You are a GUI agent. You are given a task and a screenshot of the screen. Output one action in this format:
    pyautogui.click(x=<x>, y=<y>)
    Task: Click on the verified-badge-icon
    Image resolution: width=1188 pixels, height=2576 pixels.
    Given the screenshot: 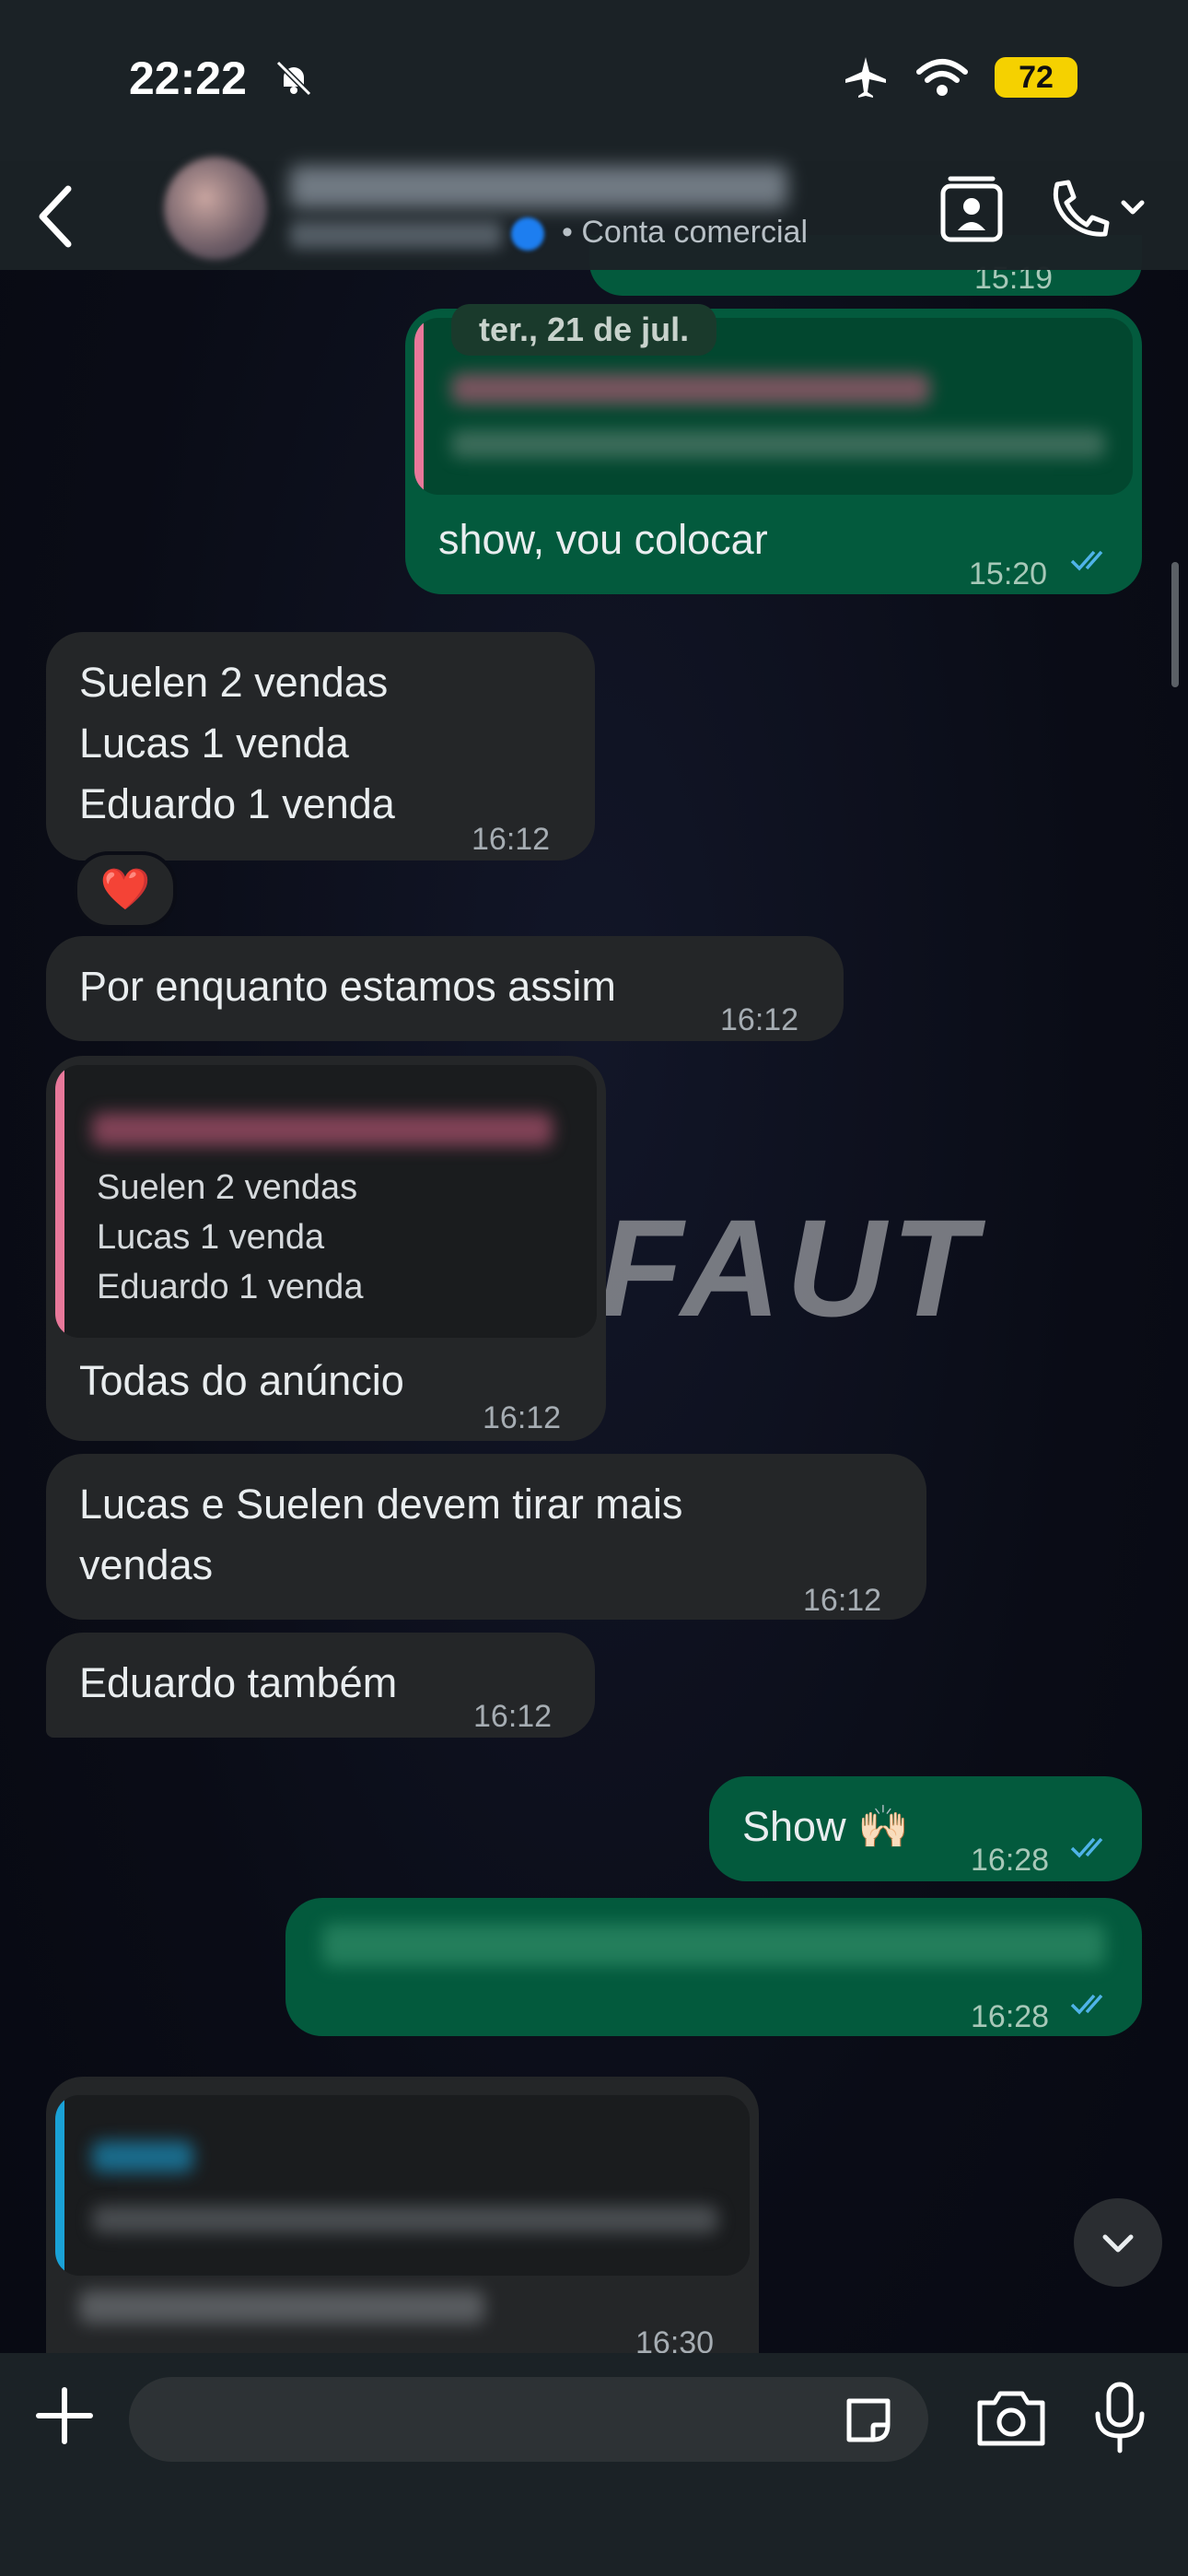 What is the action you would take?
    pyautogui.click(x=527, y=234)
    